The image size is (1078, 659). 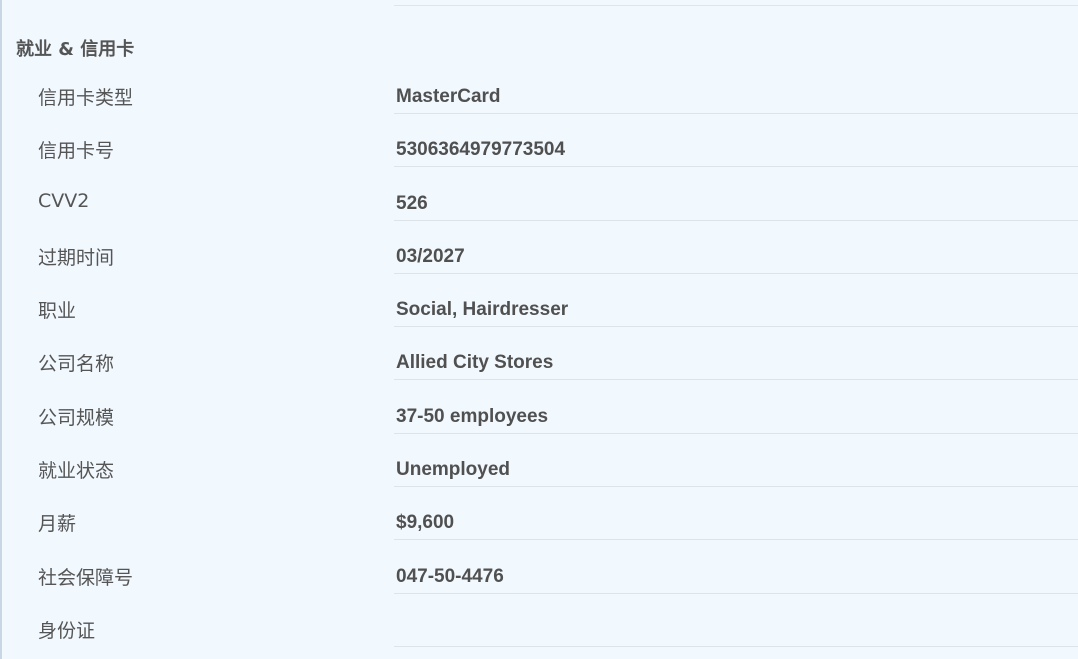 I want to click on row-company-name: 公司名称 Allied City Stores, so click(x=540, y=362).